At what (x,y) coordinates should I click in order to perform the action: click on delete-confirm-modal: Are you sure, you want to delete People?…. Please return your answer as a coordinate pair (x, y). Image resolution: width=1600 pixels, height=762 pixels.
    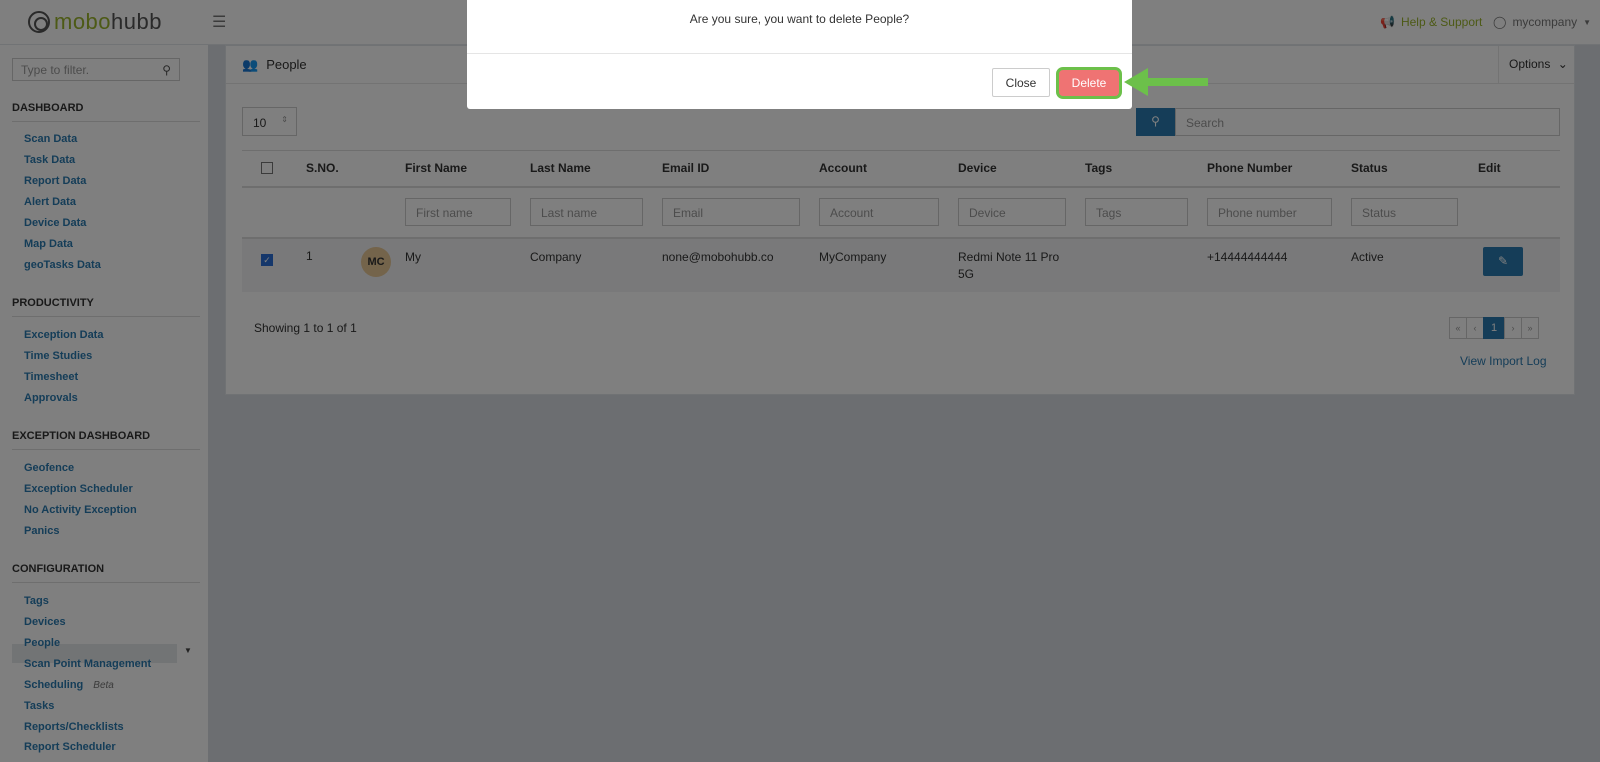
    Looking at the image, I should click on (799, 54).